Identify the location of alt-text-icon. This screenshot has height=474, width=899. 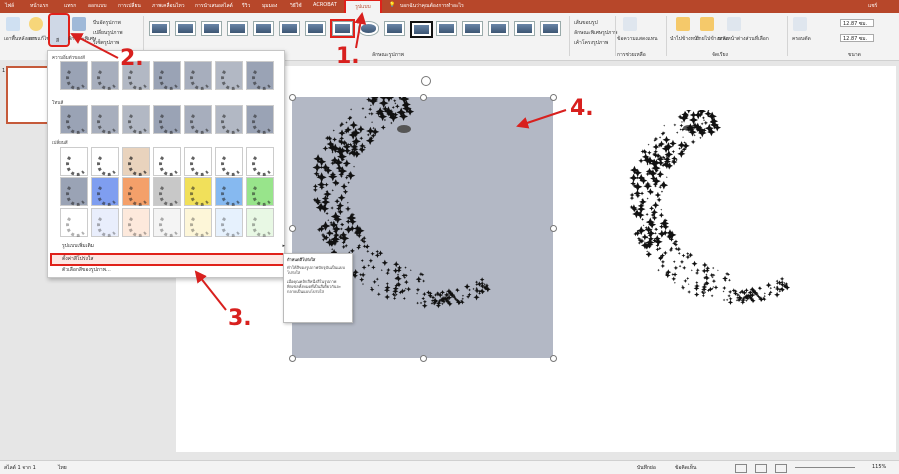
(630, 24).